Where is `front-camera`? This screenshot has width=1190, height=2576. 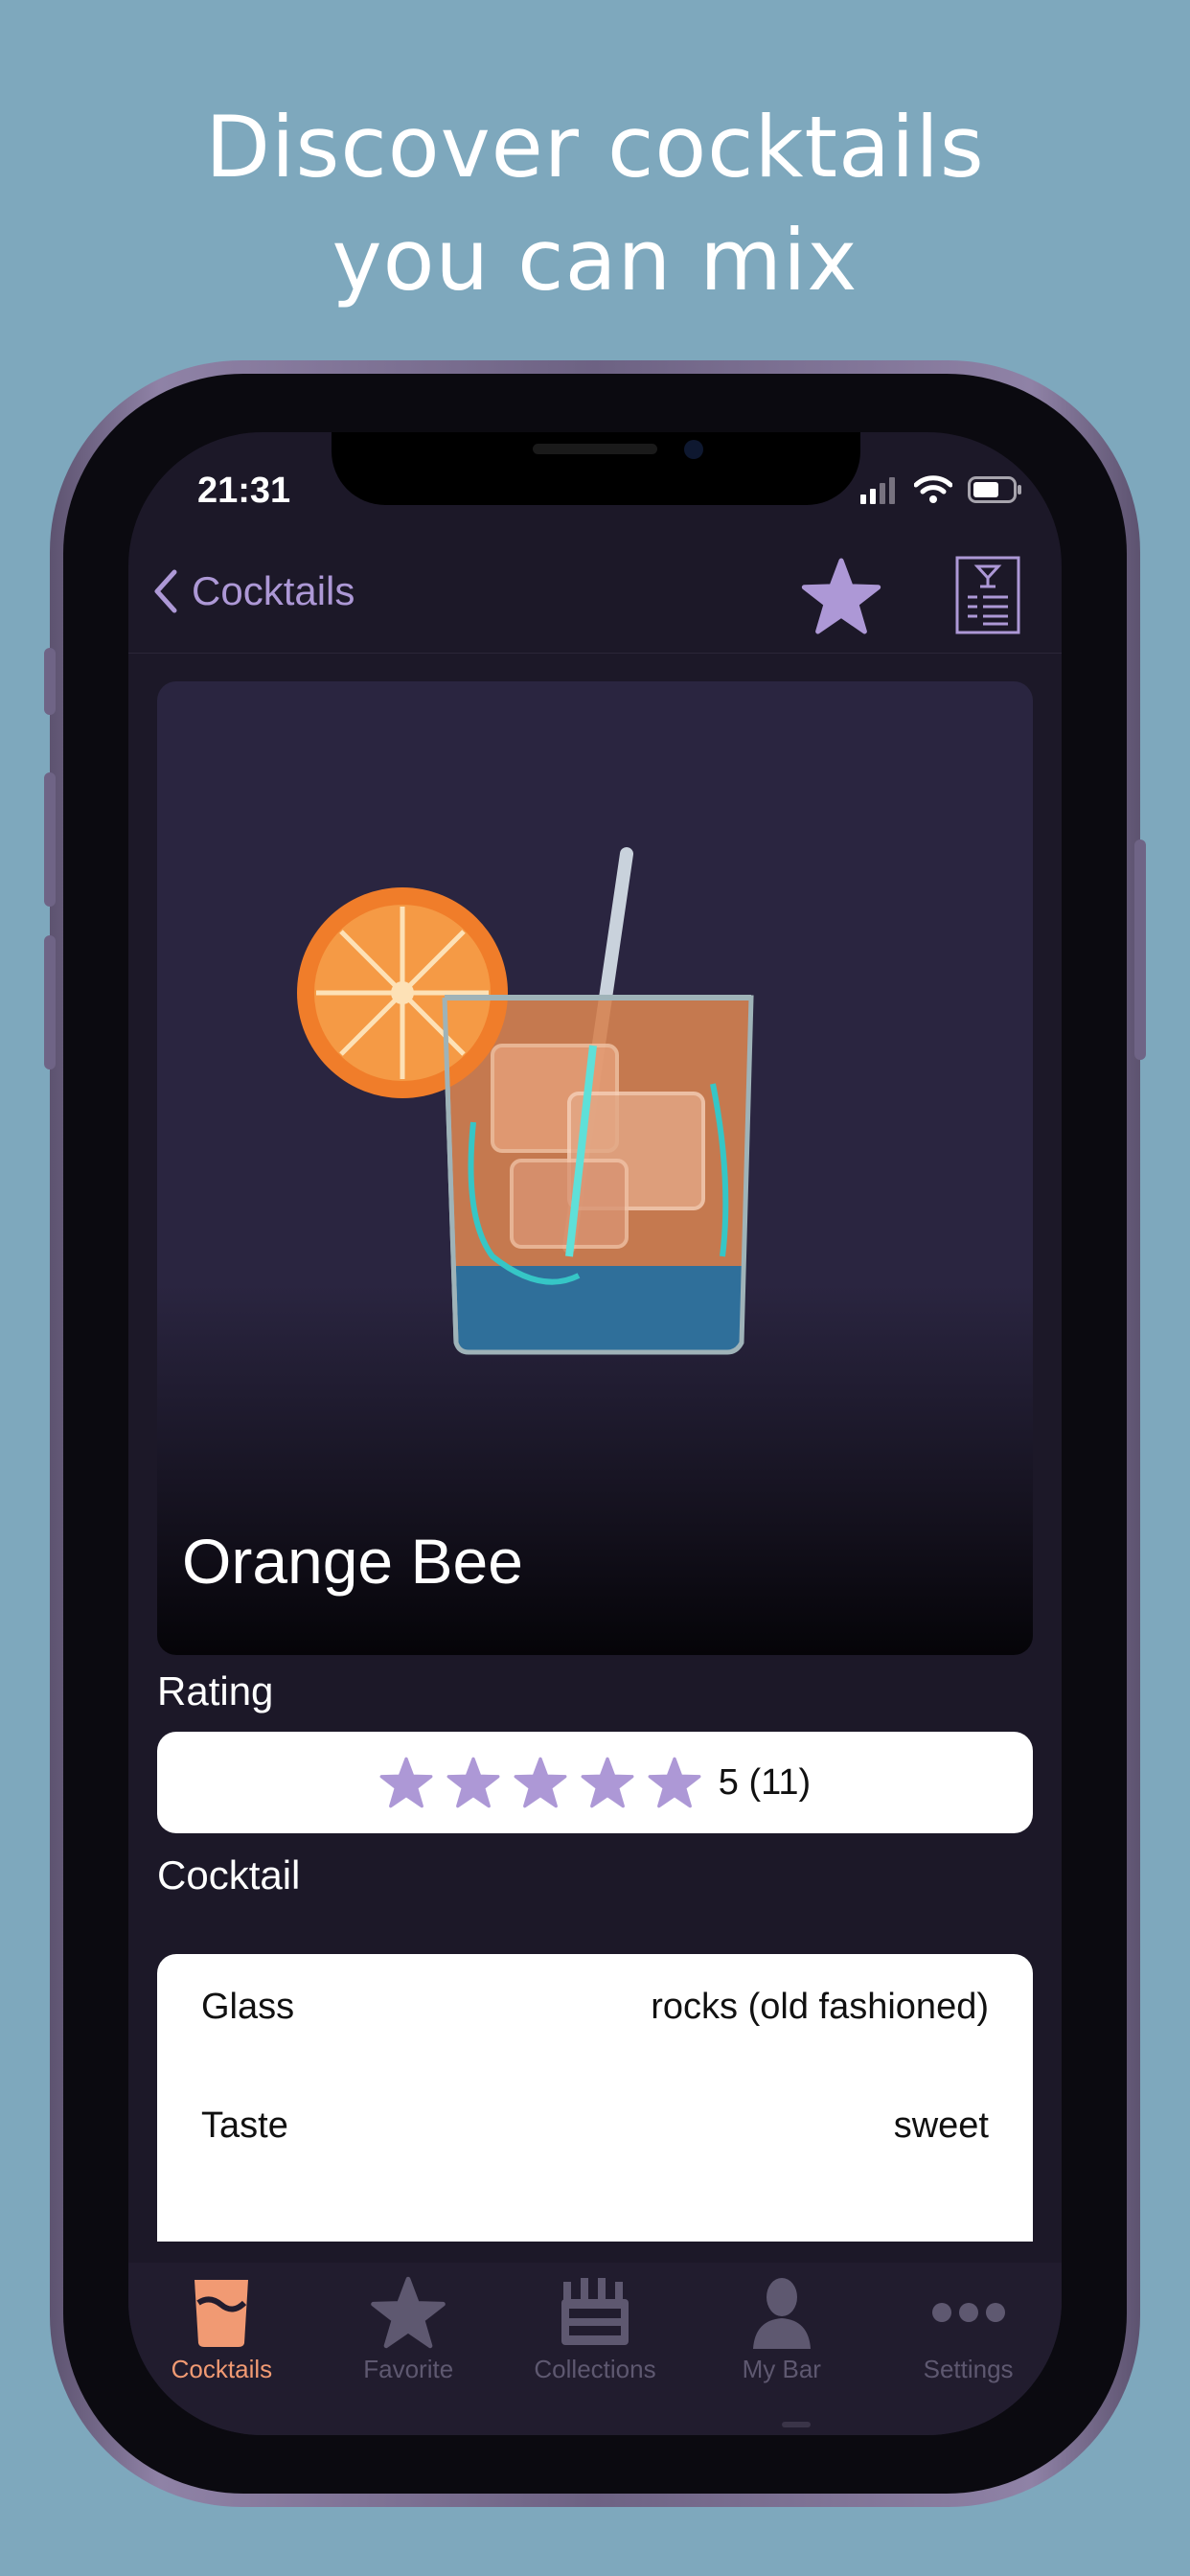
front-camera is located at coordinates (694, 449).